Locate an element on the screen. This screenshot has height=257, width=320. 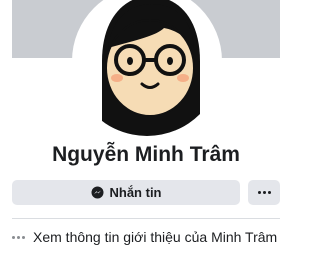
profile-name: Nguyễn Minh Trâm is located at coordinates (146, 154).